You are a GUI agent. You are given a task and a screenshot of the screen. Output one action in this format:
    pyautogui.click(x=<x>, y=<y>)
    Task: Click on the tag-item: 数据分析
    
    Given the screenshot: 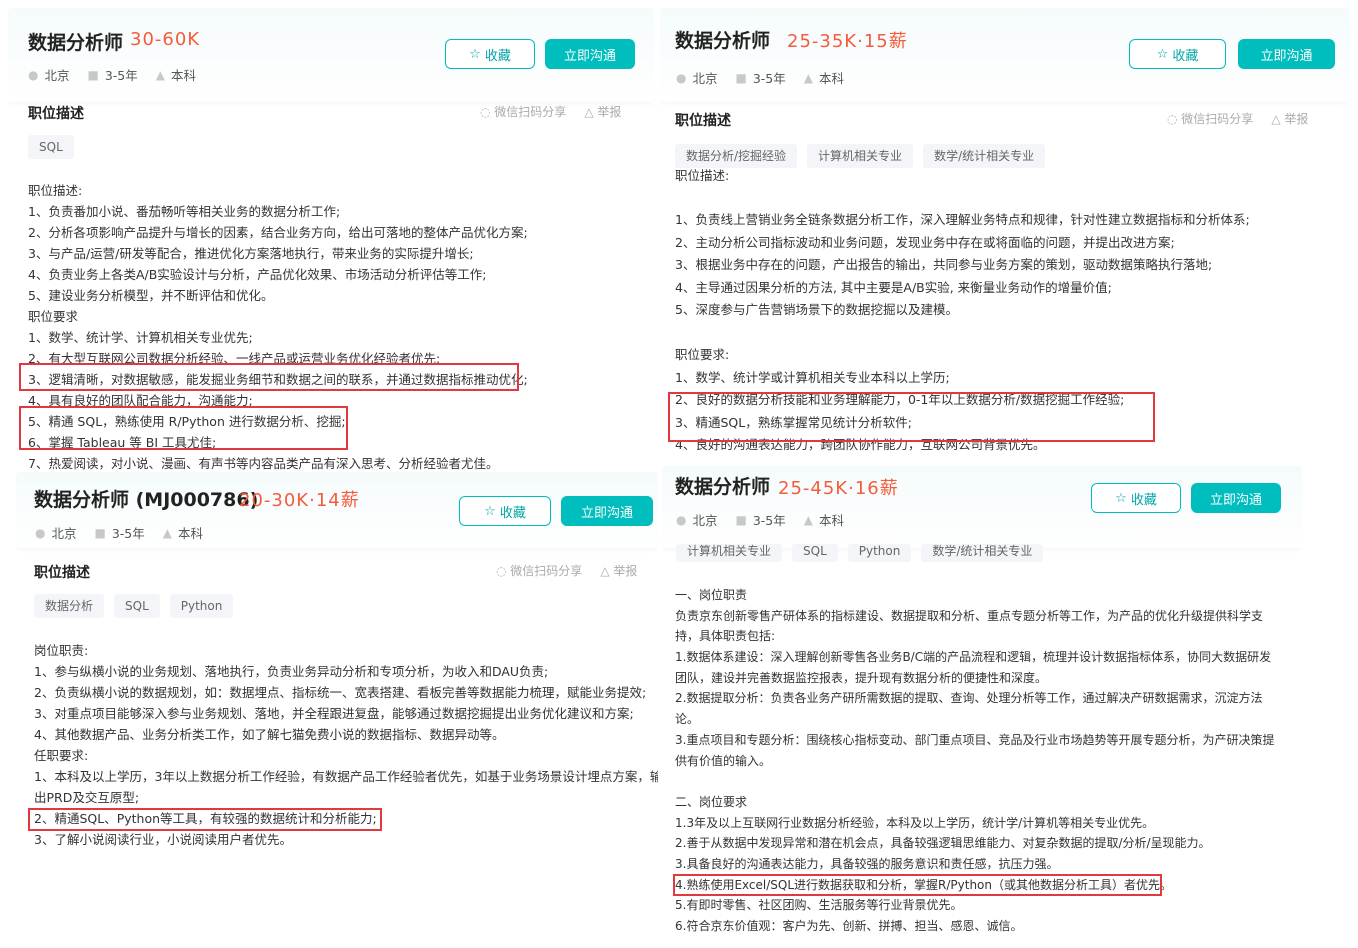 What is the action you would take?
    pyautogui.click(x=69, y=606)
    